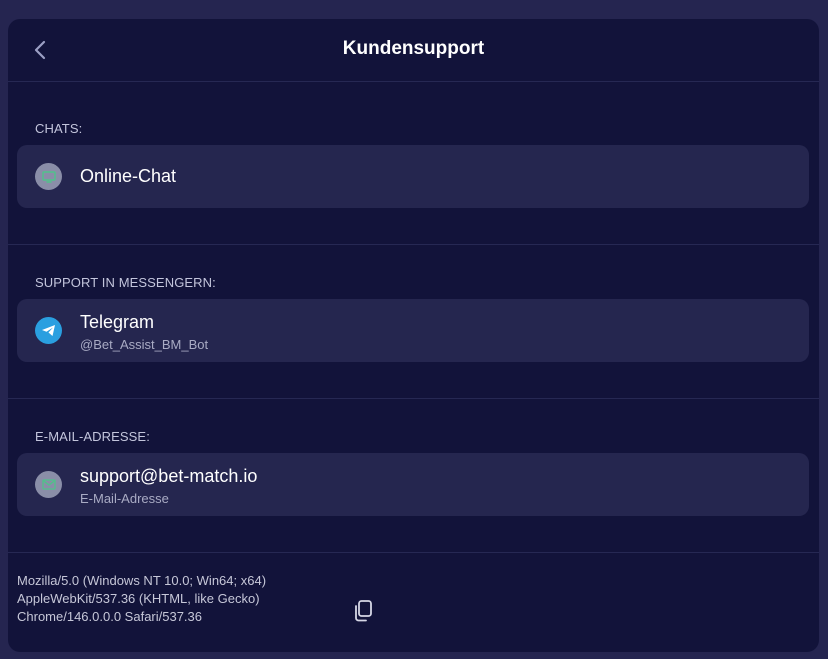  What do you see at coordinates (117, 322) in the screenshot?
I see `telegram-title: Telegram` at bounding box center [117, 322].